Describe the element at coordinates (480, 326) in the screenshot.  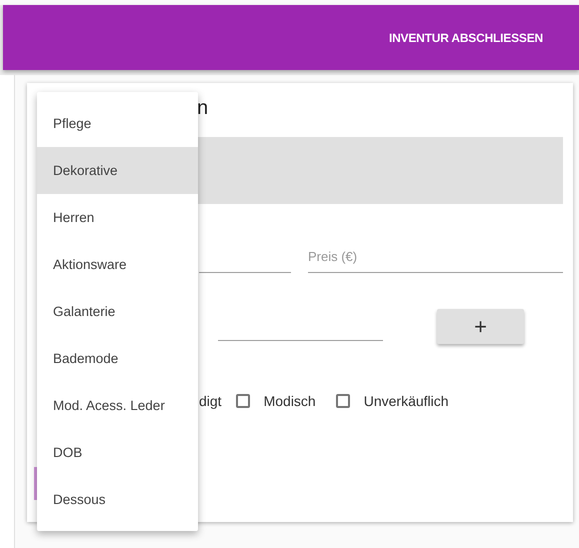
I see `add-button: +` at that location.